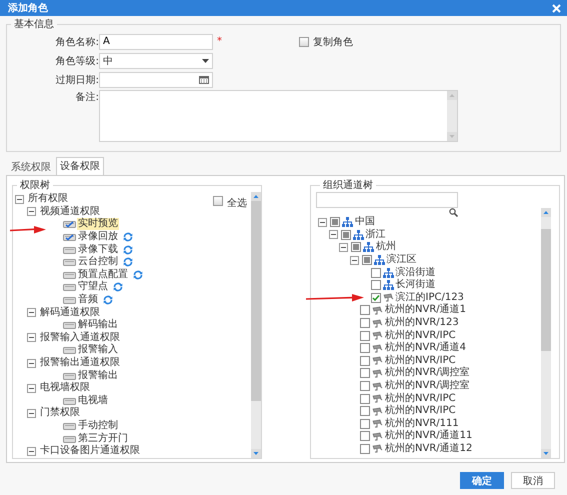 The image size is (567, 495). Describe the element at coordinates (98, 262) in the screenshot. I see `tree-item: 云台控制` at that location.